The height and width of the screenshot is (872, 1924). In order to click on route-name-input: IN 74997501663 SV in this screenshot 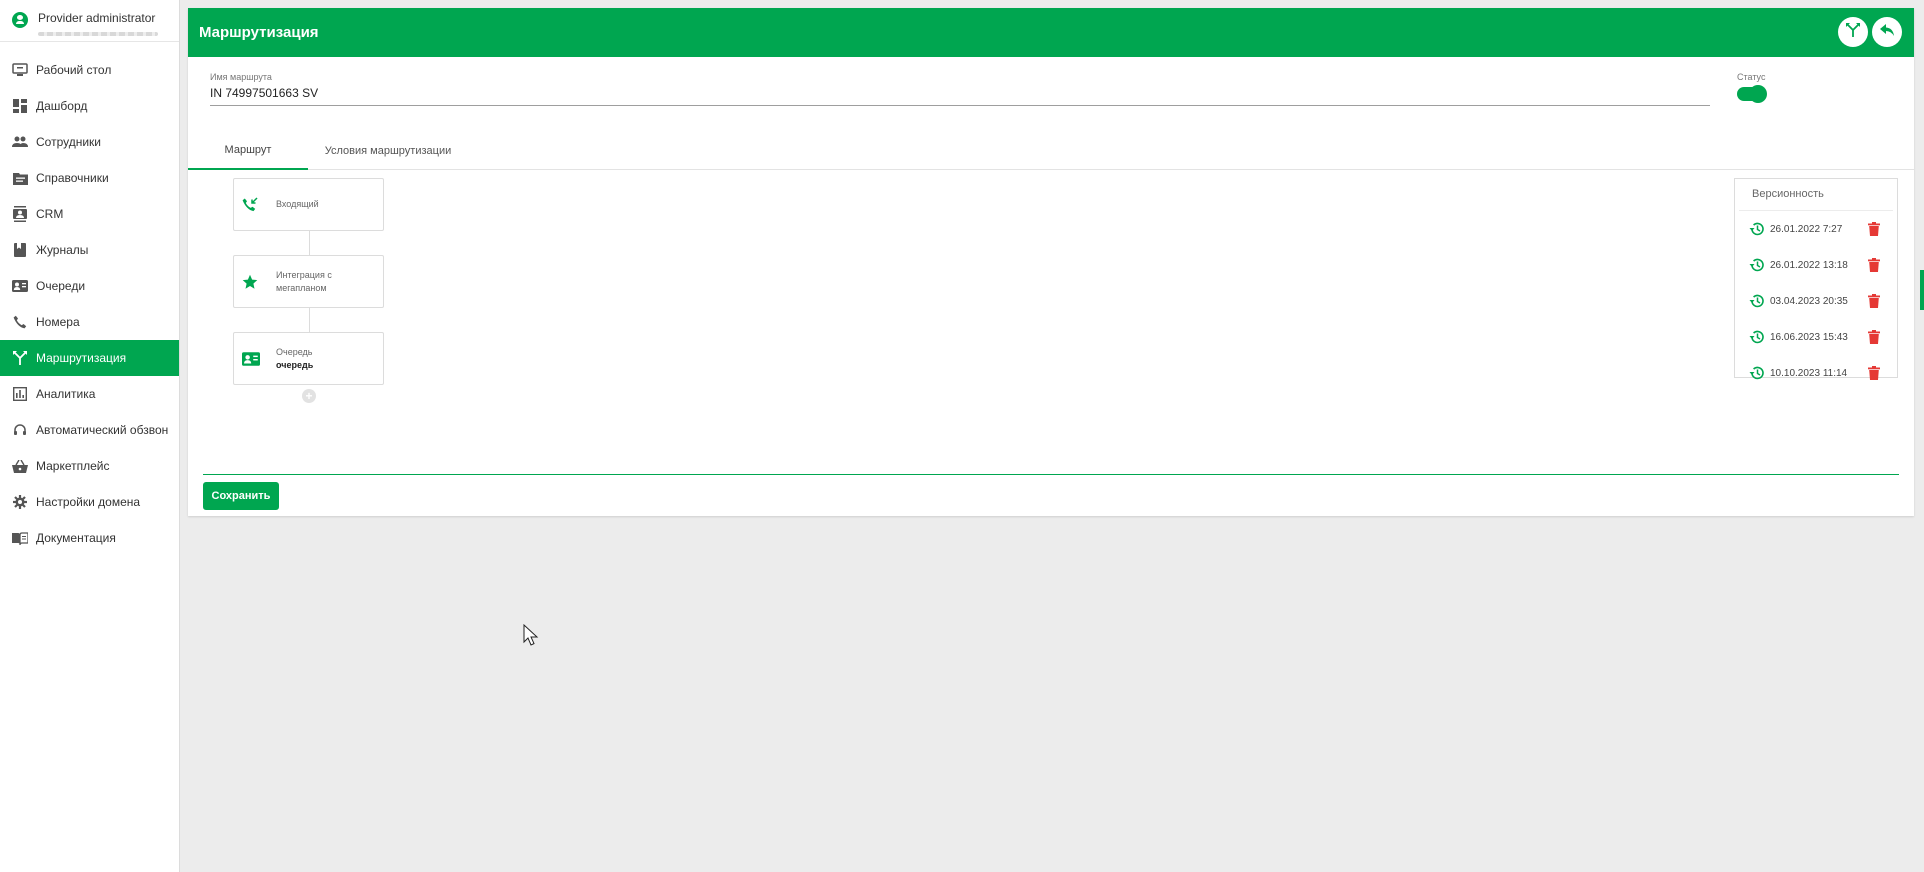, I will do `click(960, 94)`.